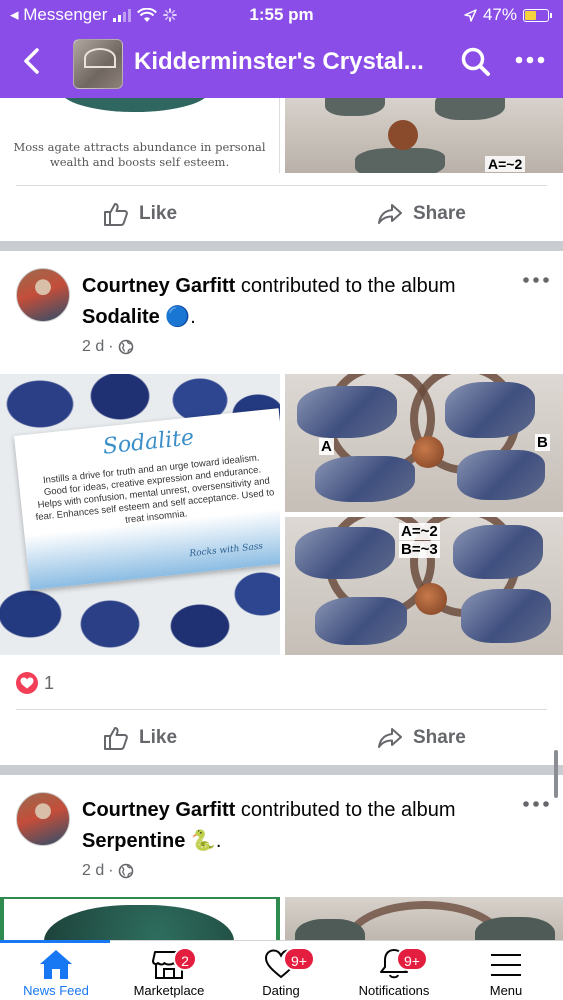  Describe the element at coordinates (140, 919) in the screenshot. I see `serpentine-card-photo` at that location.